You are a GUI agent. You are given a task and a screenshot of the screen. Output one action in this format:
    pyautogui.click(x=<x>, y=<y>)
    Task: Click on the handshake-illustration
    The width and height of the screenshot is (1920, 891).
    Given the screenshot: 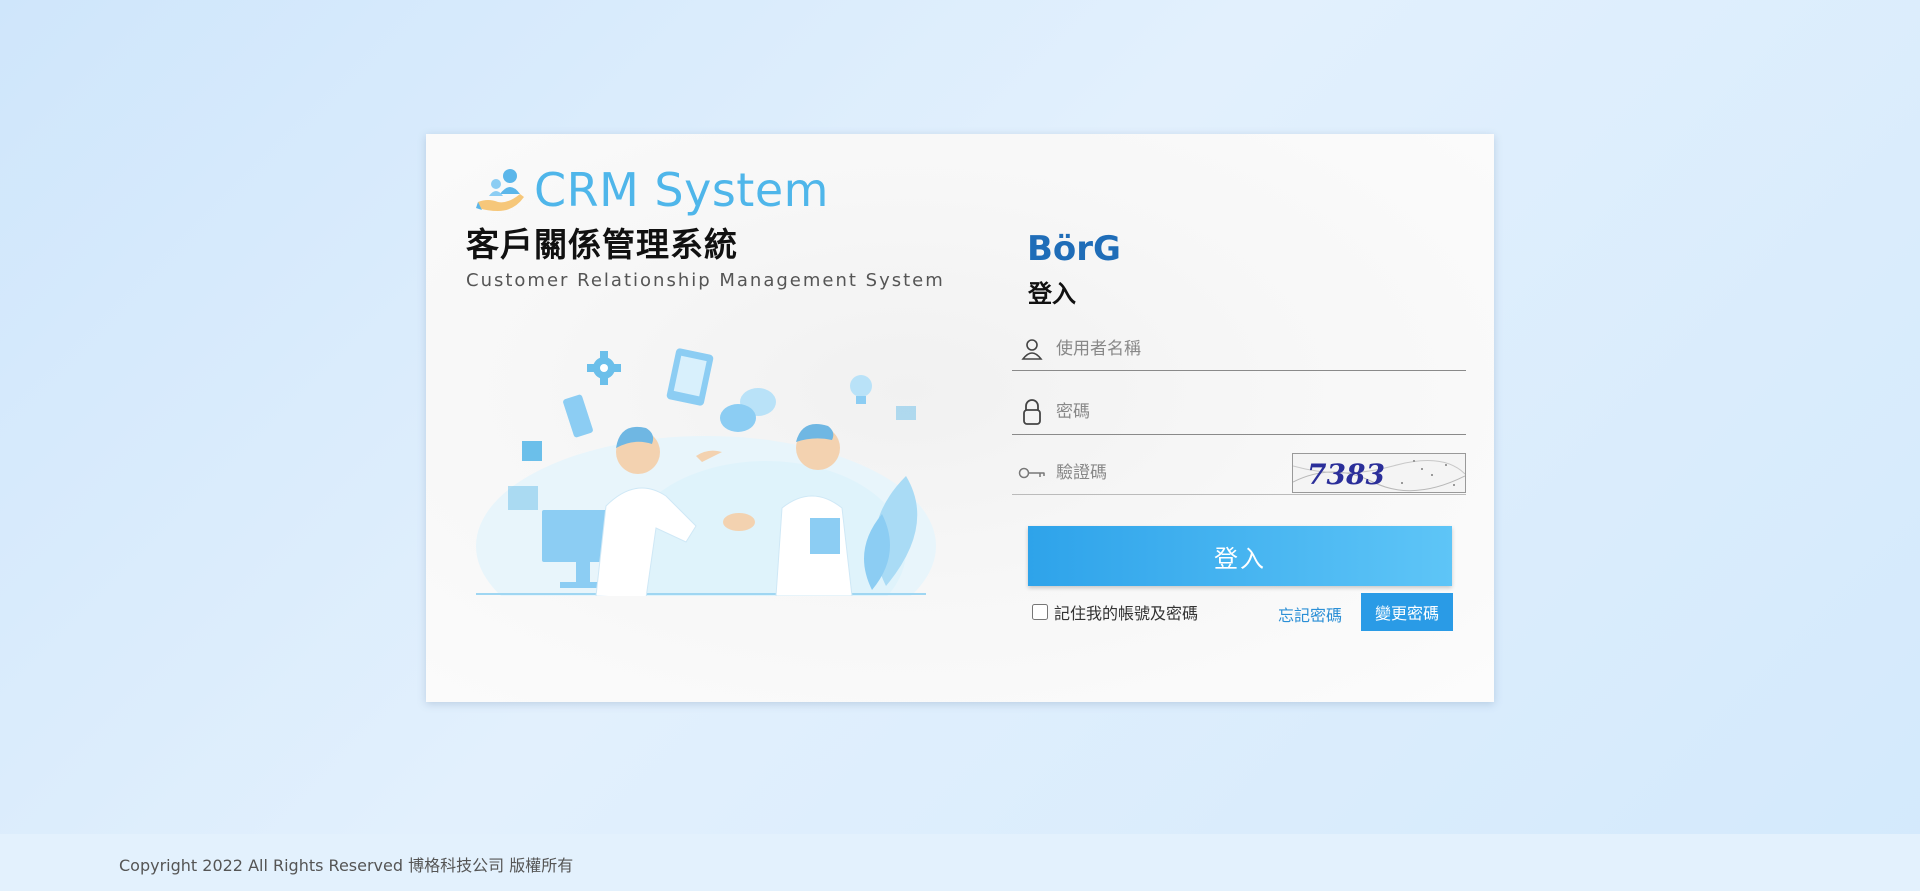 What is the action you would take?
    pyautogui.click(x=706, y=472)
    